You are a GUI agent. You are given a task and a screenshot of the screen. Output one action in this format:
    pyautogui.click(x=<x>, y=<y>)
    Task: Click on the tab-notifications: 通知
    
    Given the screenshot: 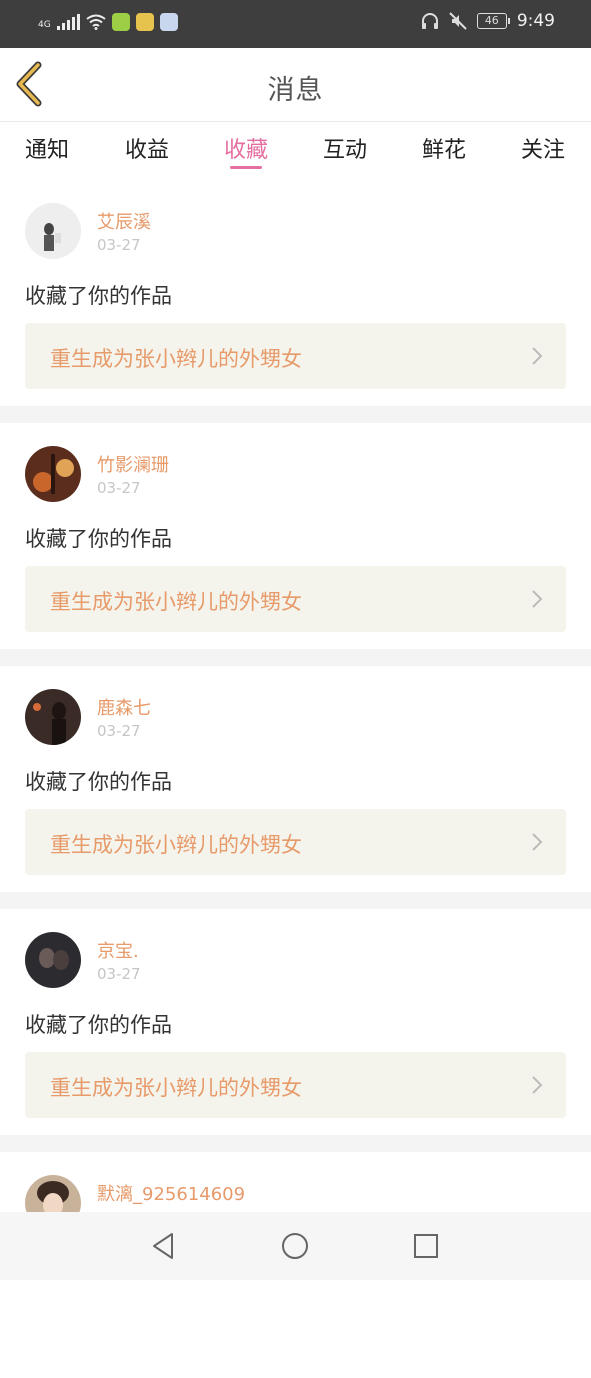 What is the action you would take?
    pyautogui.click(x=47, y=148)
    